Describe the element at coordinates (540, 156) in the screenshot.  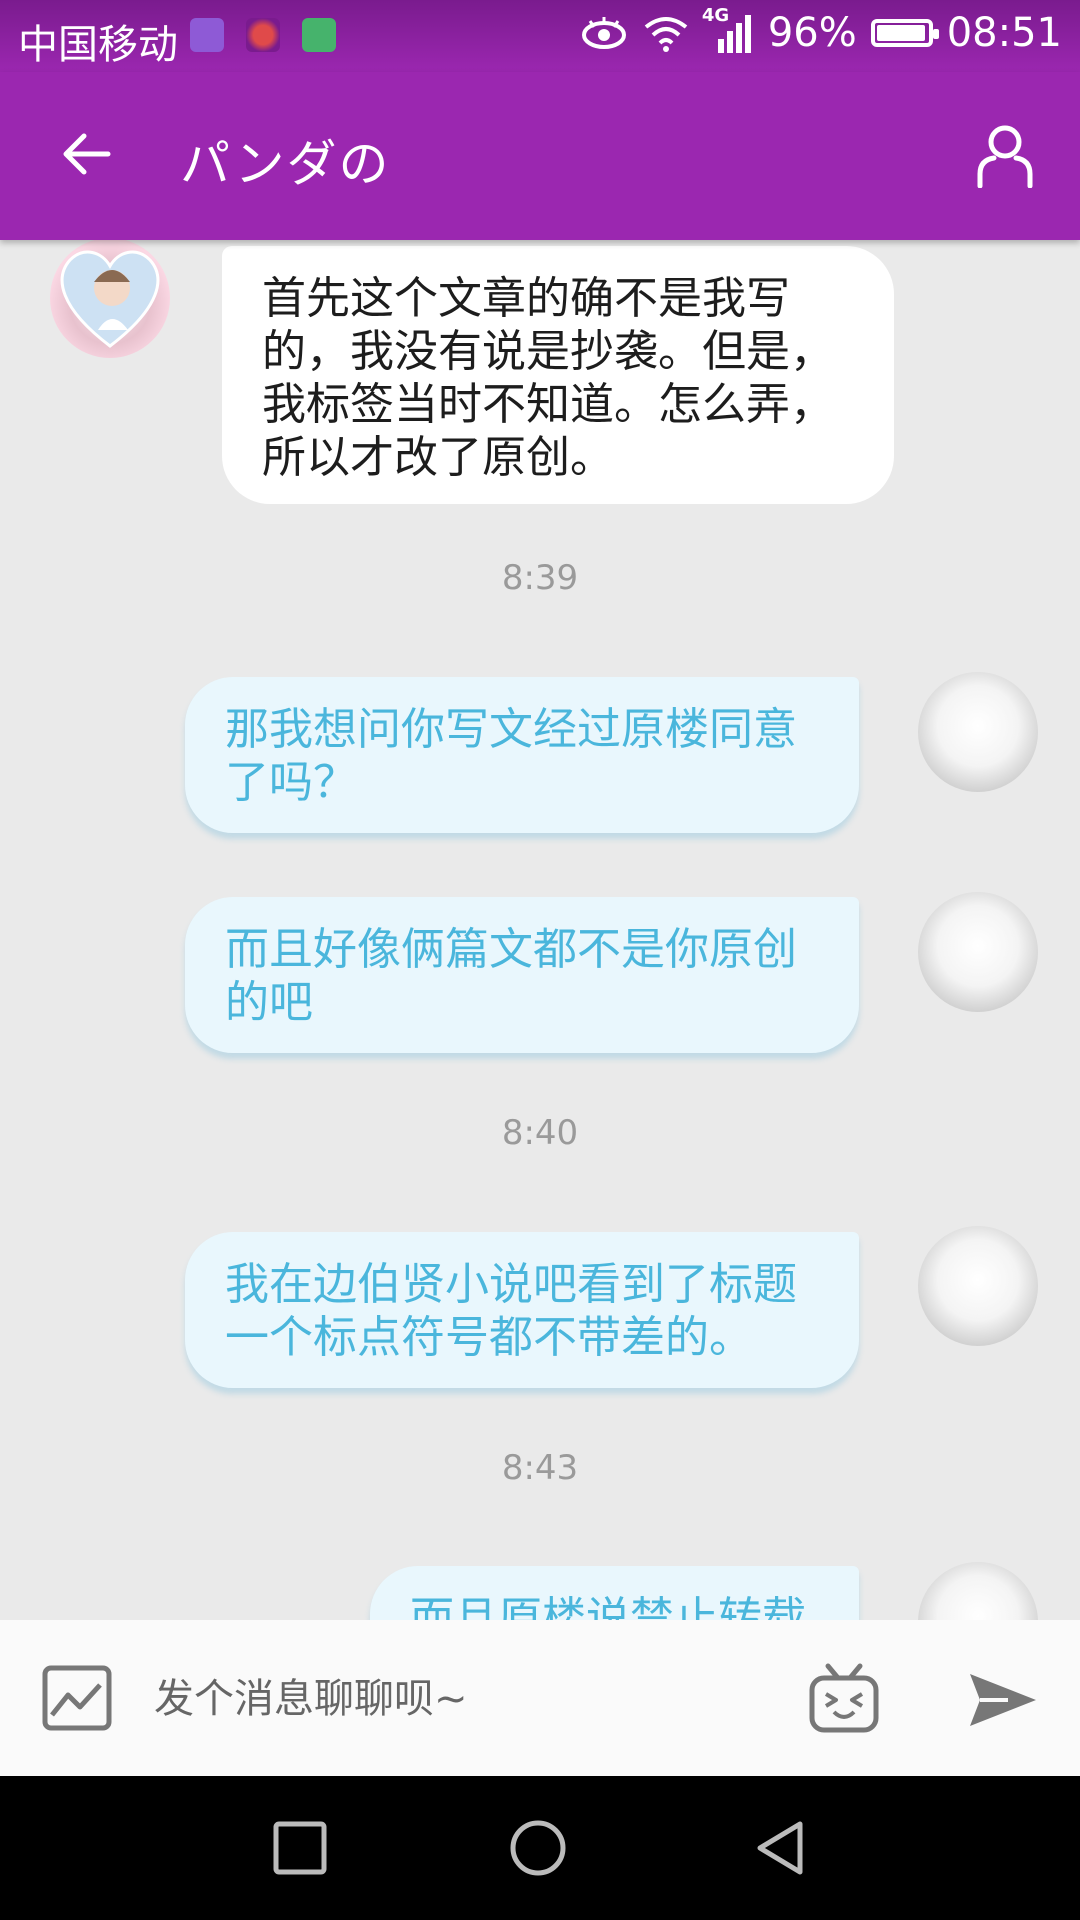
I see `app-bar: パンダの` at that location.